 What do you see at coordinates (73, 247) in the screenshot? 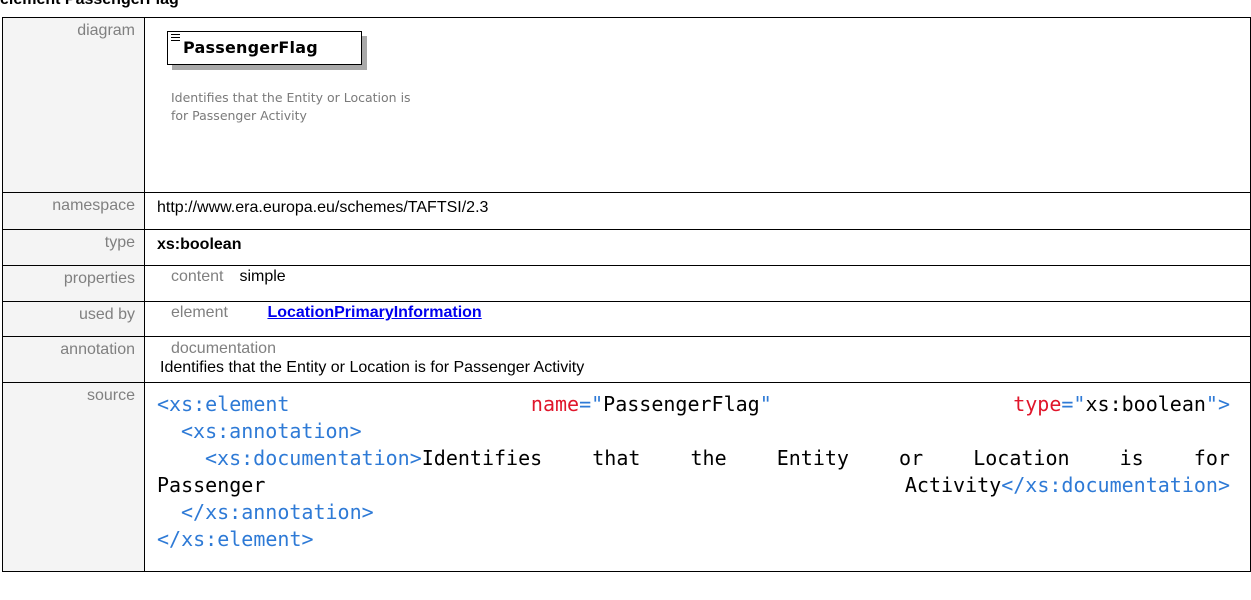
I see `row-label-type: type` at bounding box center [73, 247].